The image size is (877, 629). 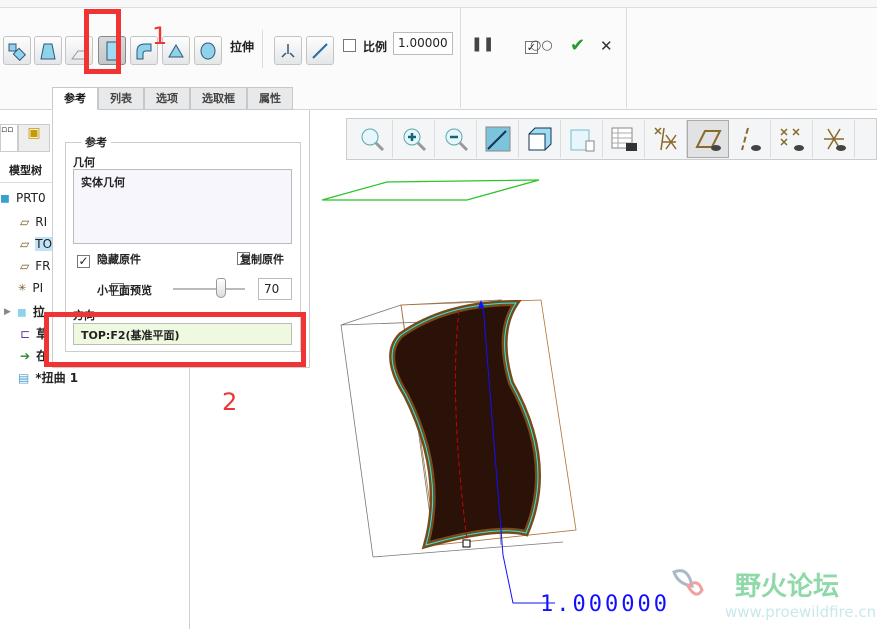 What do you see at coordinates (57, 378) in the screenshot?
I see `tree-item-label: *扭曲 1` at bounding box center [57, 378].